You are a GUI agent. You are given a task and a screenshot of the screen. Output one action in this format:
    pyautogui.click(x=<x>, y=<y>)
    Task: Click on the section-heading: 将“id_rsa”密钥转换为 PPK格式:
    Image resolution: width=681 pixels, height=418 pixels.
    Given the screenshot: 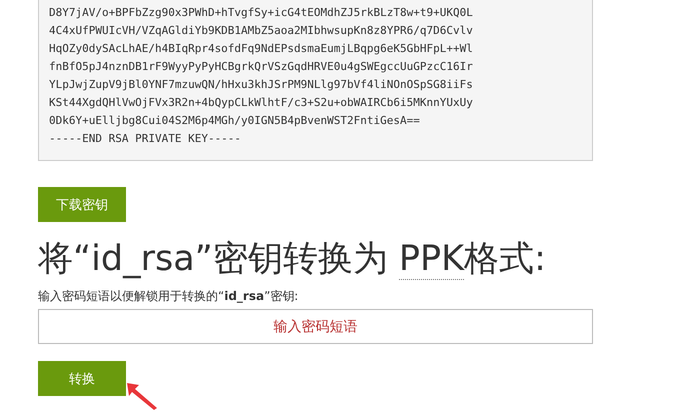 What is the action you would take?
    pyautogui.click(x=292, y=260)
    